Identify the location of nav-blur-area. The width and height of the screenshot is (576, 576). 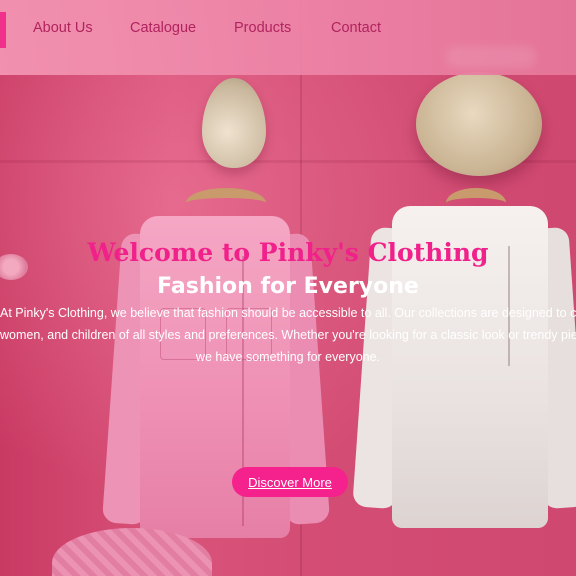
(491, 57).